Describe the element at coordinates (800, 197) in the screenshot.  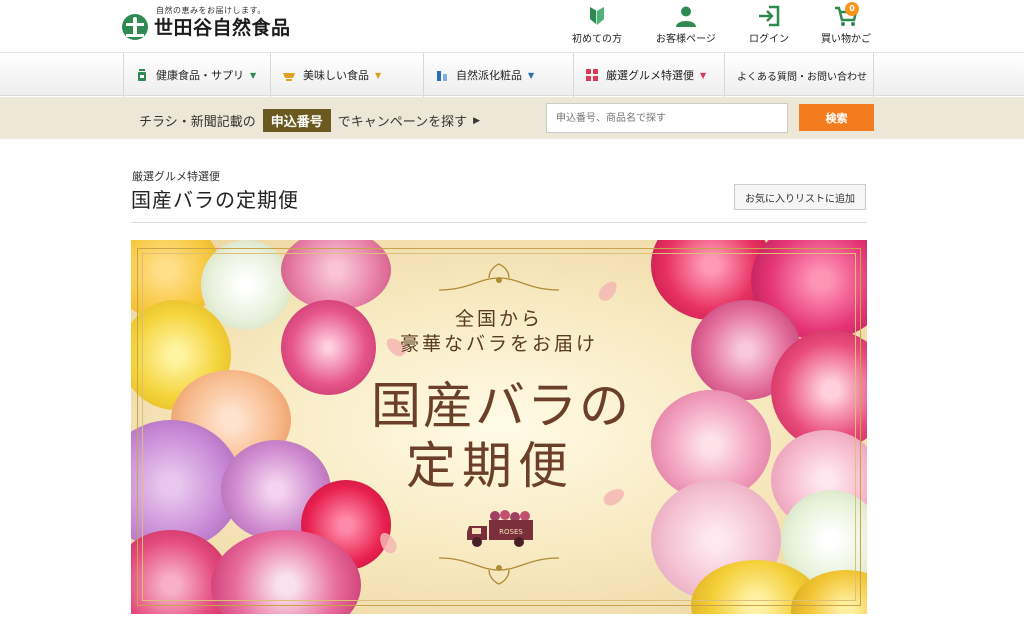
I see `add-to-favorites-button: お気に入りリストに追加` at that location.